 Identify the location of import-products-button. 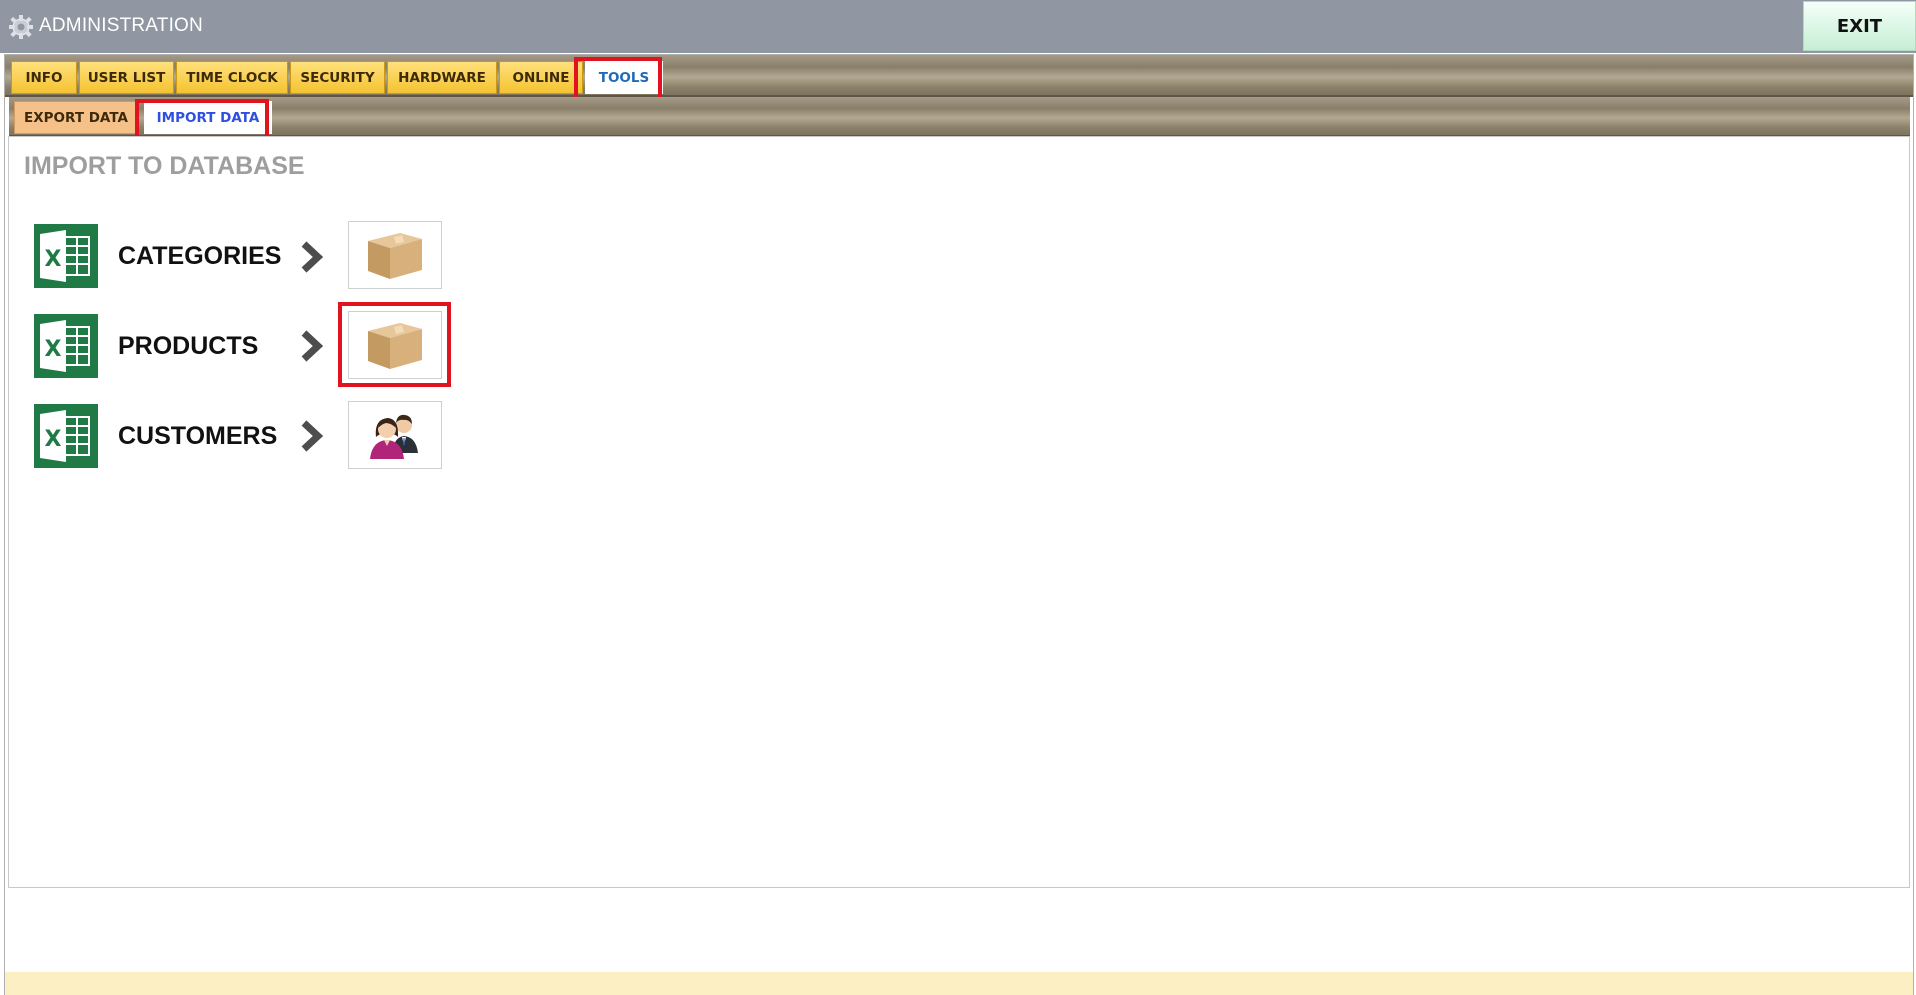
(395, 345).